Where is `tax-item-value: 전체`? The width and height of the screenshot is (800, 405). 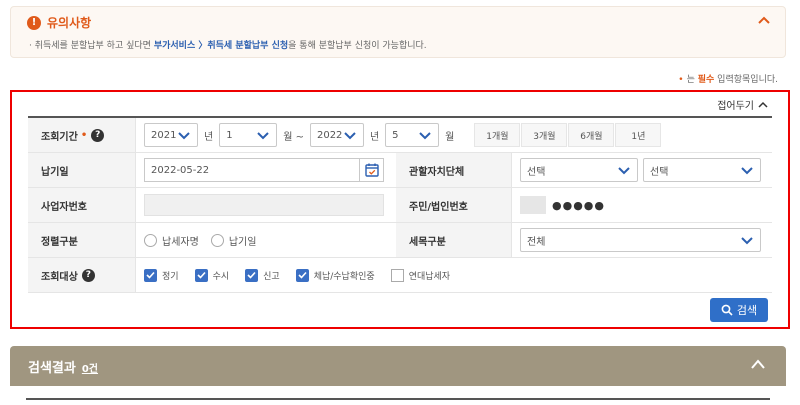 tax-item-value: 전체 is located at coordinates (636, 240).